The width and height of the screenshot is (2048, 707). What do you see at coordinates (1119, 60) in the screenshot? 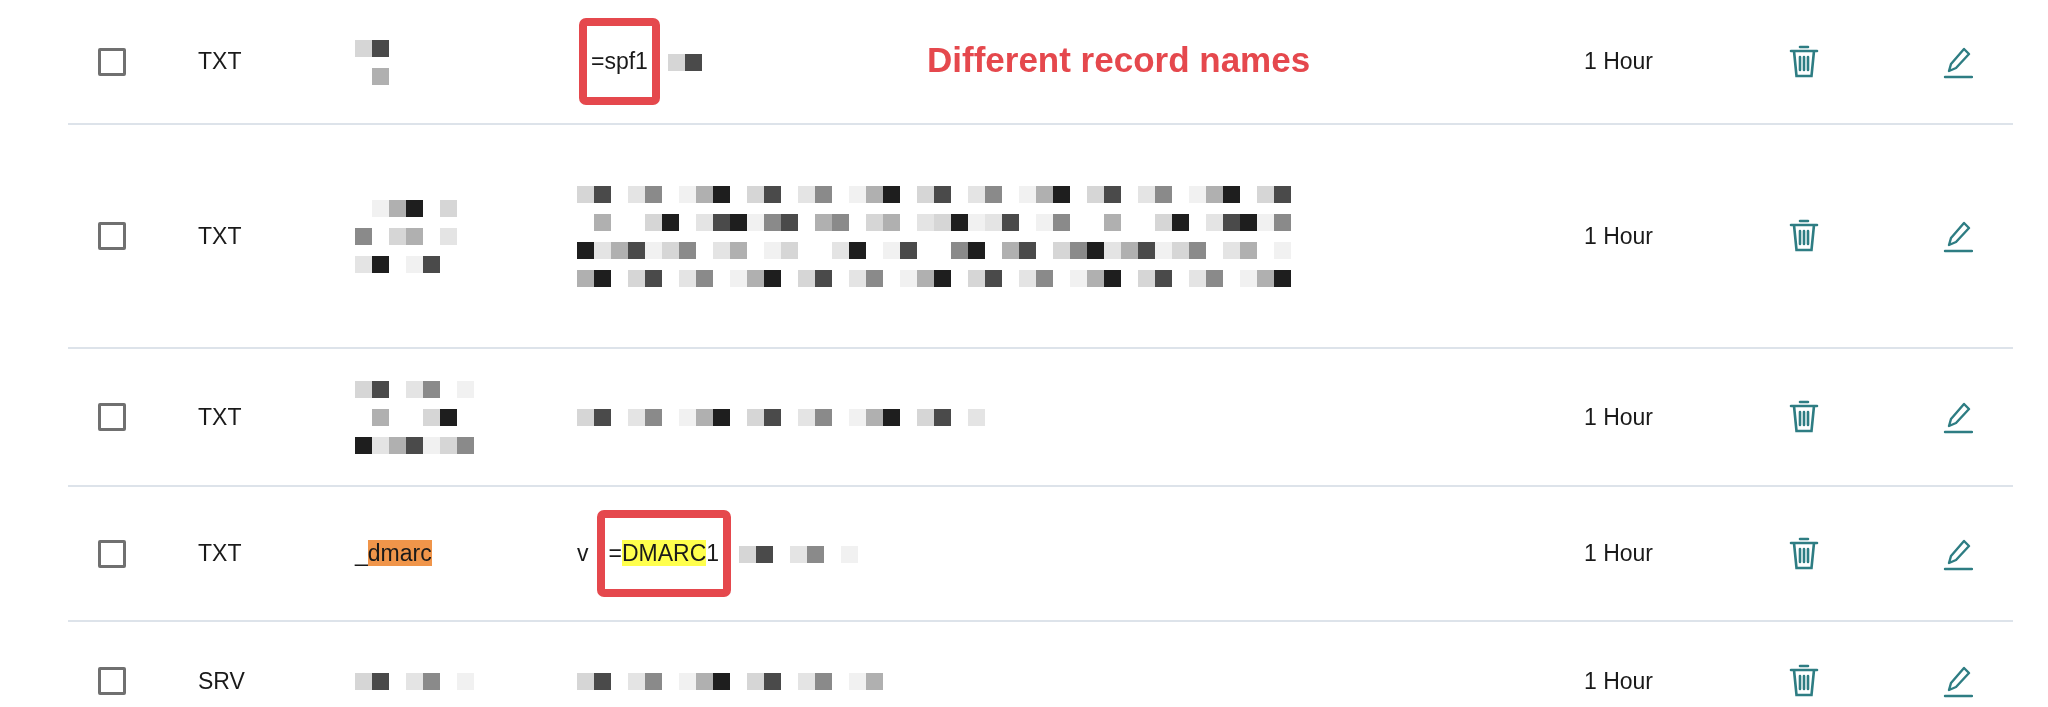
I see `annotation-text: Different record names` at bounding box center [1119, 60].